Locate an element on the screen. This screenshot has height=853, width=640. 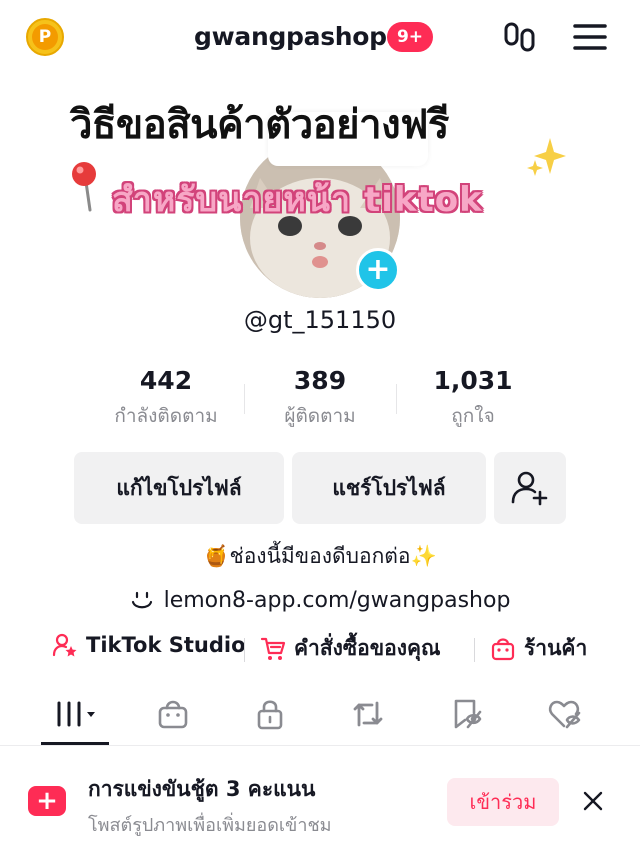
plus-icon: + is located at coordinates (47, 801).